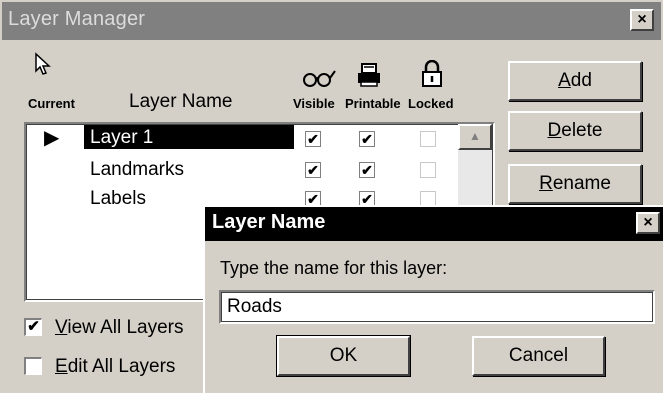  I want to click on edit-all-layers-label: Edit All Layers, so click(115, 367).